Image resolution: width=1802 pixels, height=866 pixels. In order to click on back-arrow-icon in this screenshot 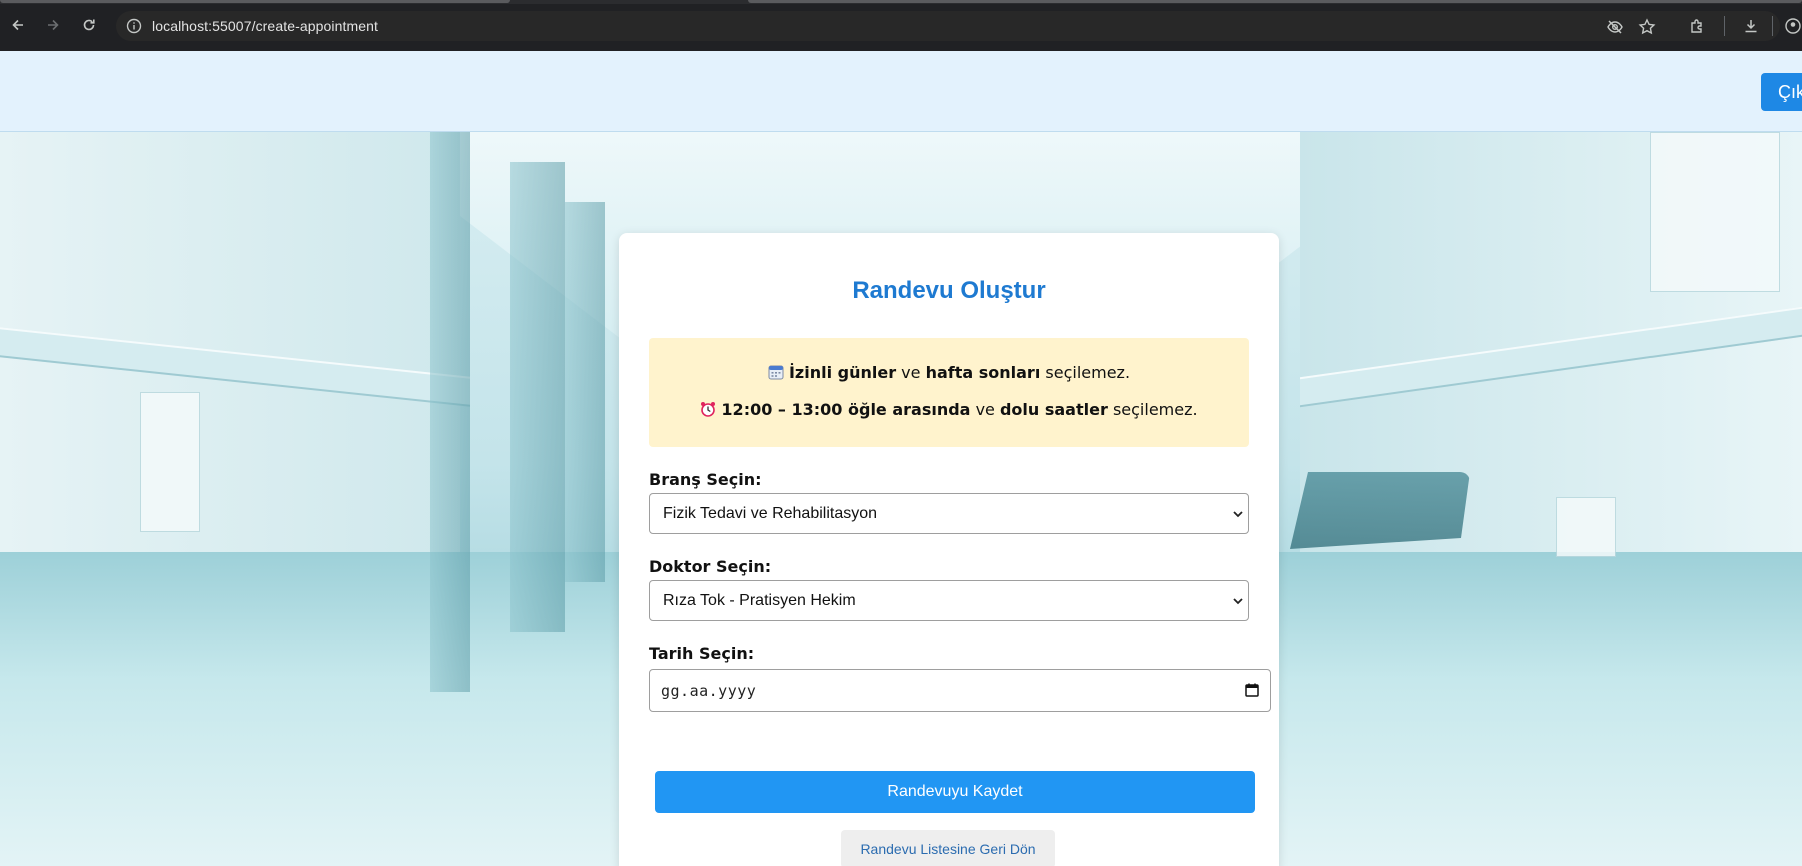, I will do `click(18, 25)`.